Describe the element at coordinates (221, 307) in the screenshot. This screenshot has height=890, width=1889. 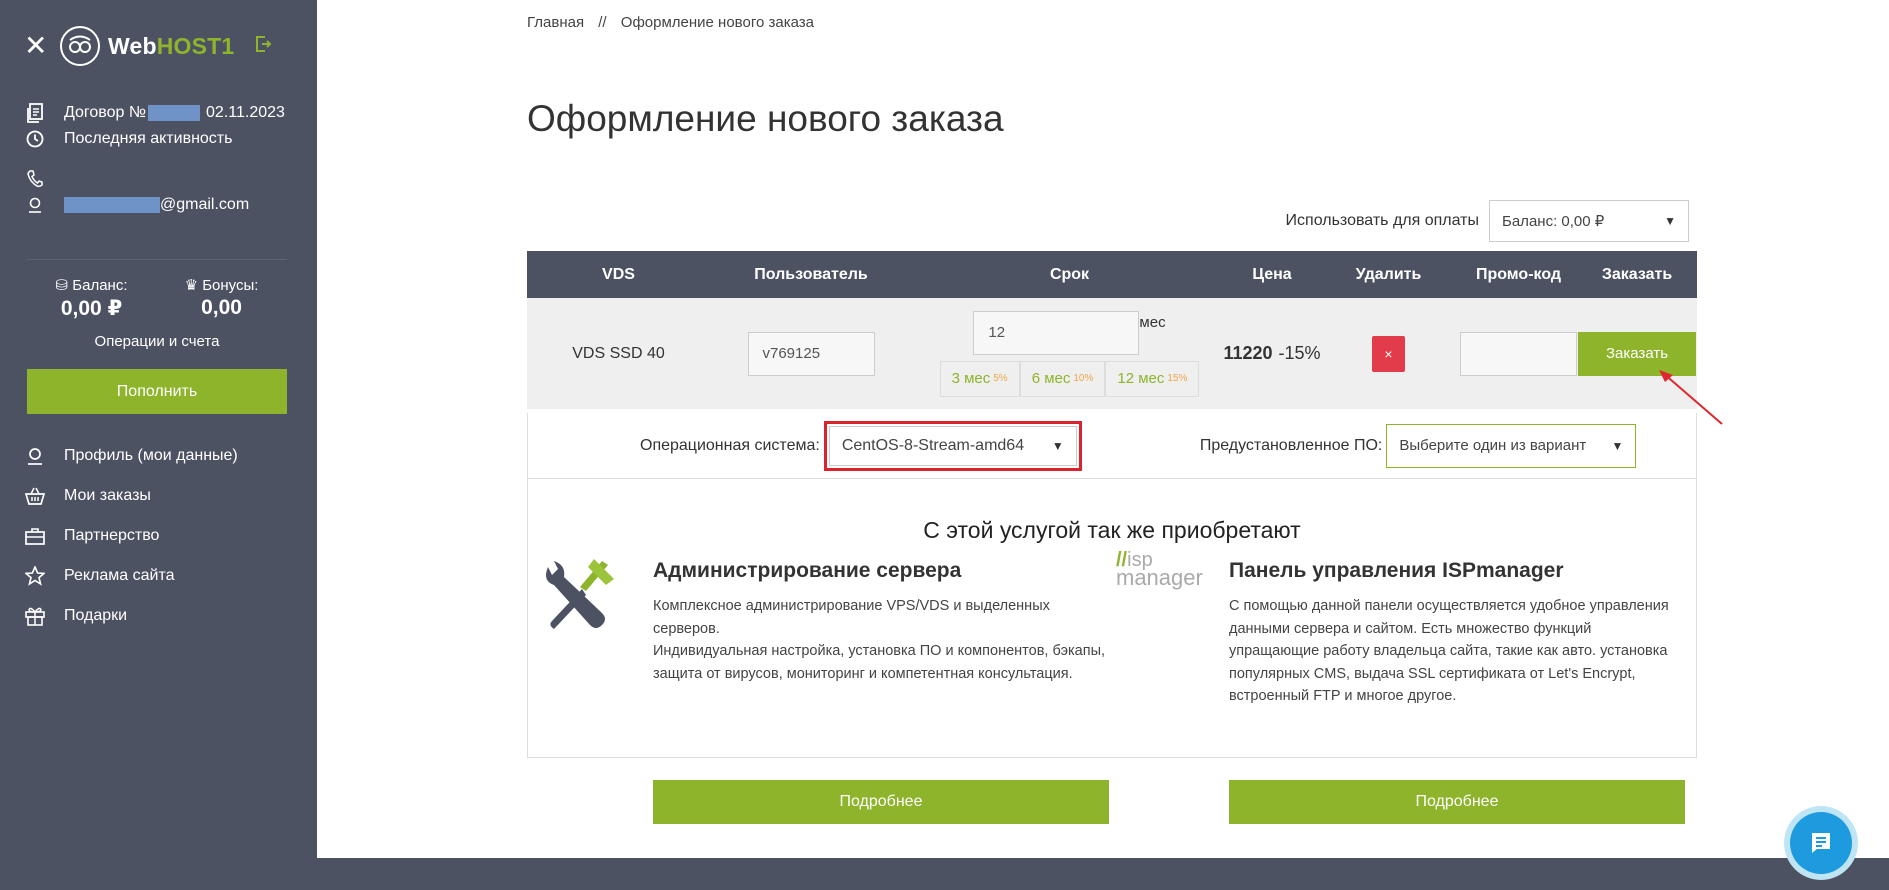
I see `bonus-value: 0,00` at that location.